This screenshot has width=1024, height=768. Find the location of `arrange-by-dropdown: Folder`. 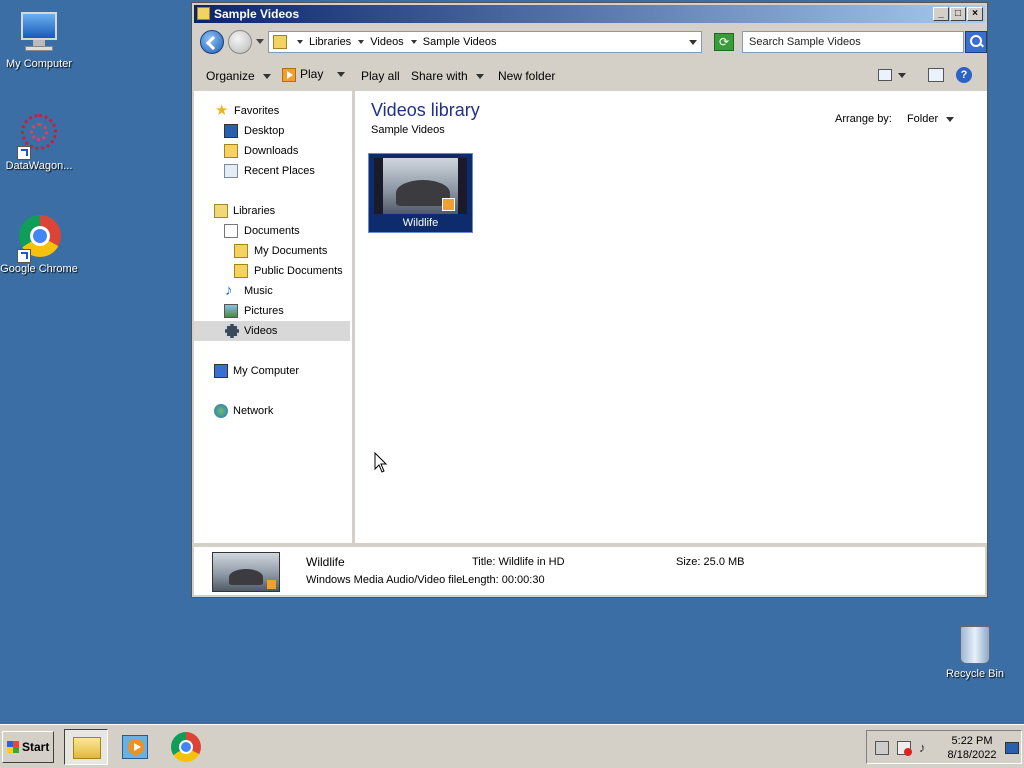

arrange-by-dropdown: Folder is located at coordinates (931, 119).